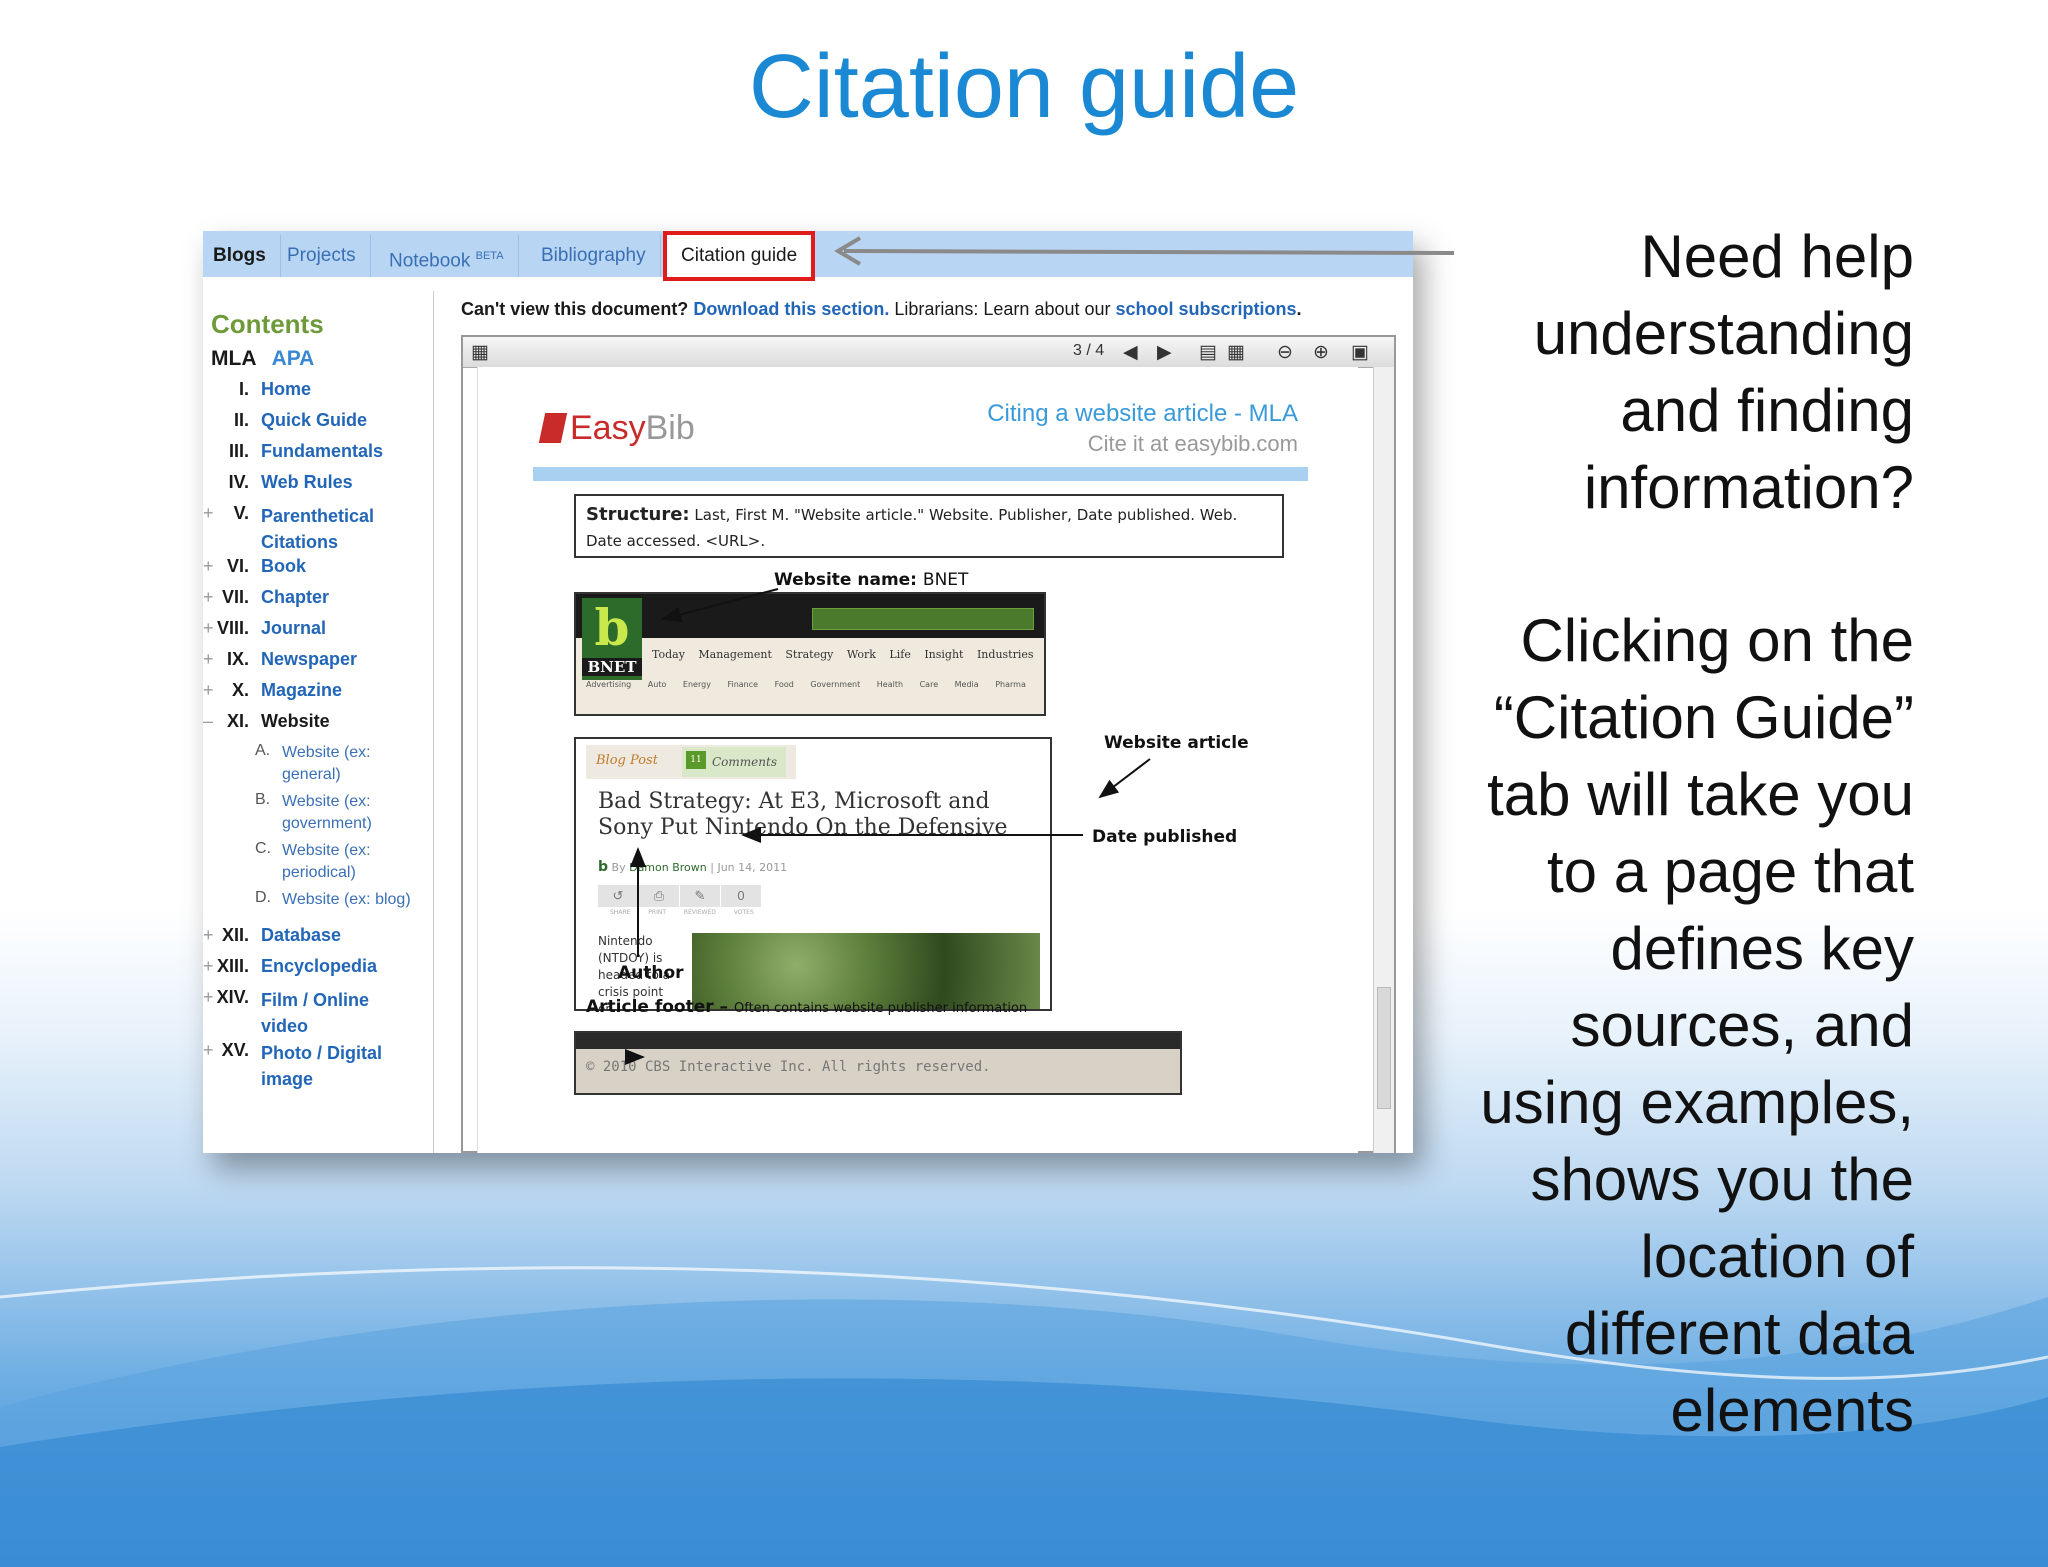  Describe the element at coordinates (263, 750) in the screenshot. I see `sub-letter: A.` at that location.